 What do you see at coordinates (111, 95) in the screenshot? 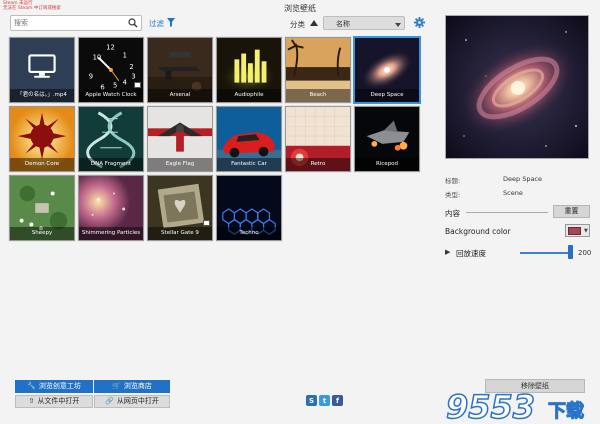
I see `wallpaper-tile-label: Apple Watch Clock` at bounding box center [111, 95].